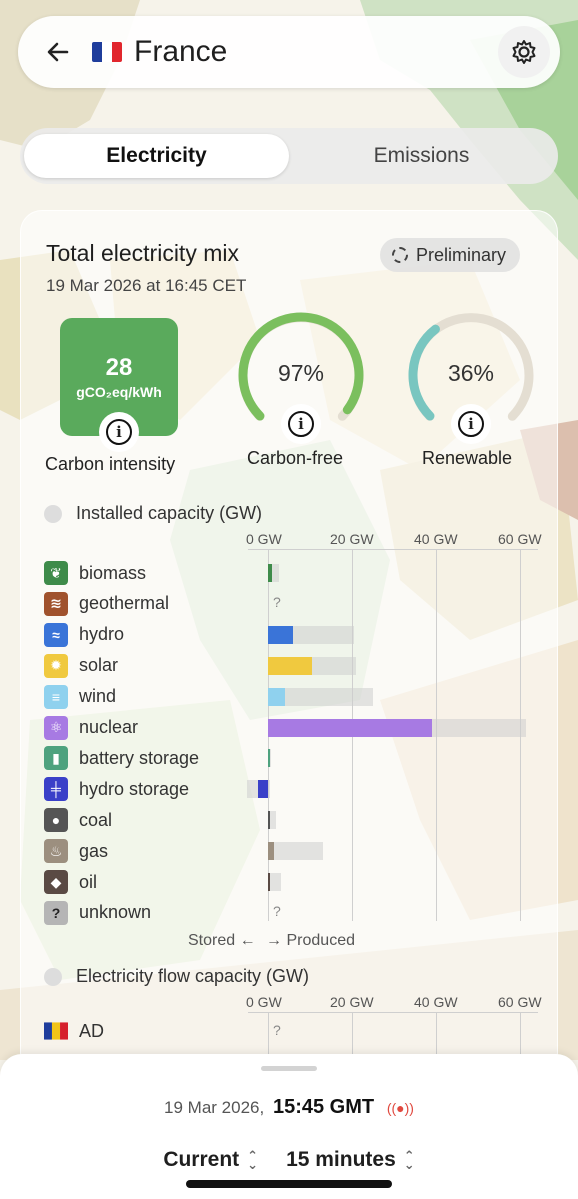  I want to click on country-header: France, so click(289, 52).